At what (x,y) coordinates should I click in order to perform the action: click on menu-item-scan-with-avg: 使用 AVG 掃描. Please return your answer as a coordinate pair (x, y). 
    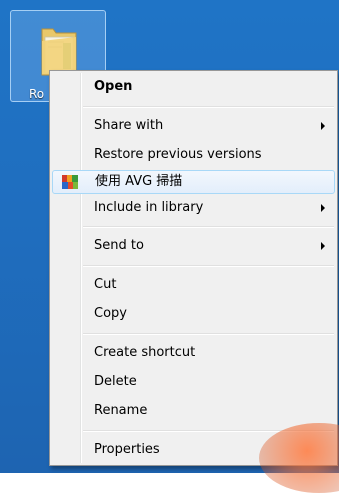
    Looking at the image, I should click on (193, 182).